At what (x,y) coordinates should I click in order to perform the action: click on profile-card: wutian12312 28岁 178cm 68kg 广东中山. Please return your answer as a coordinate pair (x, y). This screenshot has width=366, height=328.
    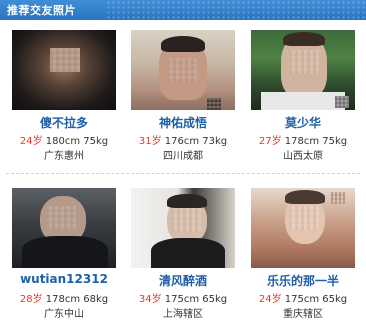
    Looking at the image, I should click on (64, 258).